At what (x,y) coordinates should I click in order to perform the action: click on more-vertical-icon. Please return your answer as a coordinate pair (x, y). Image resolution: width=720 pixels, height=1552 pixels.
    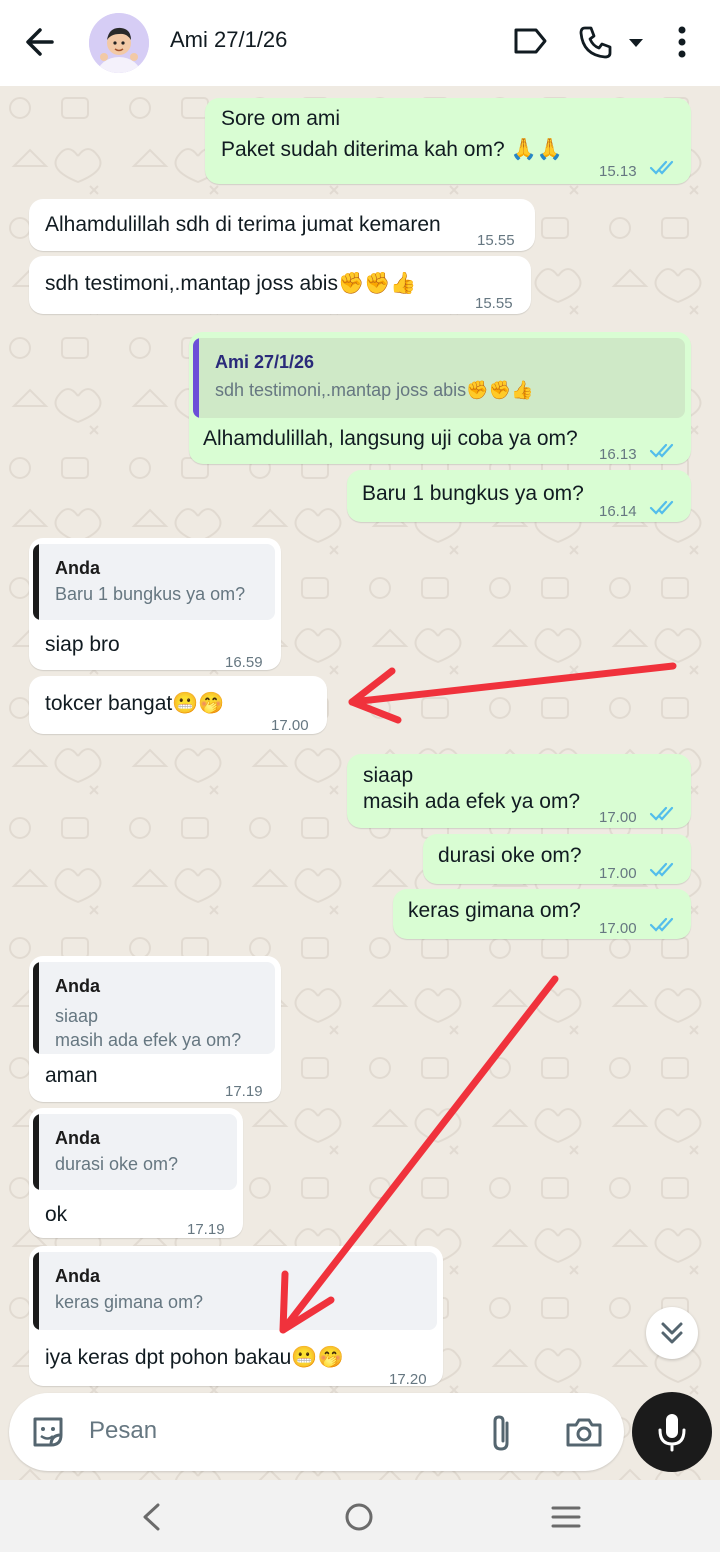
    Looking at the image, I should click on (682, 44).